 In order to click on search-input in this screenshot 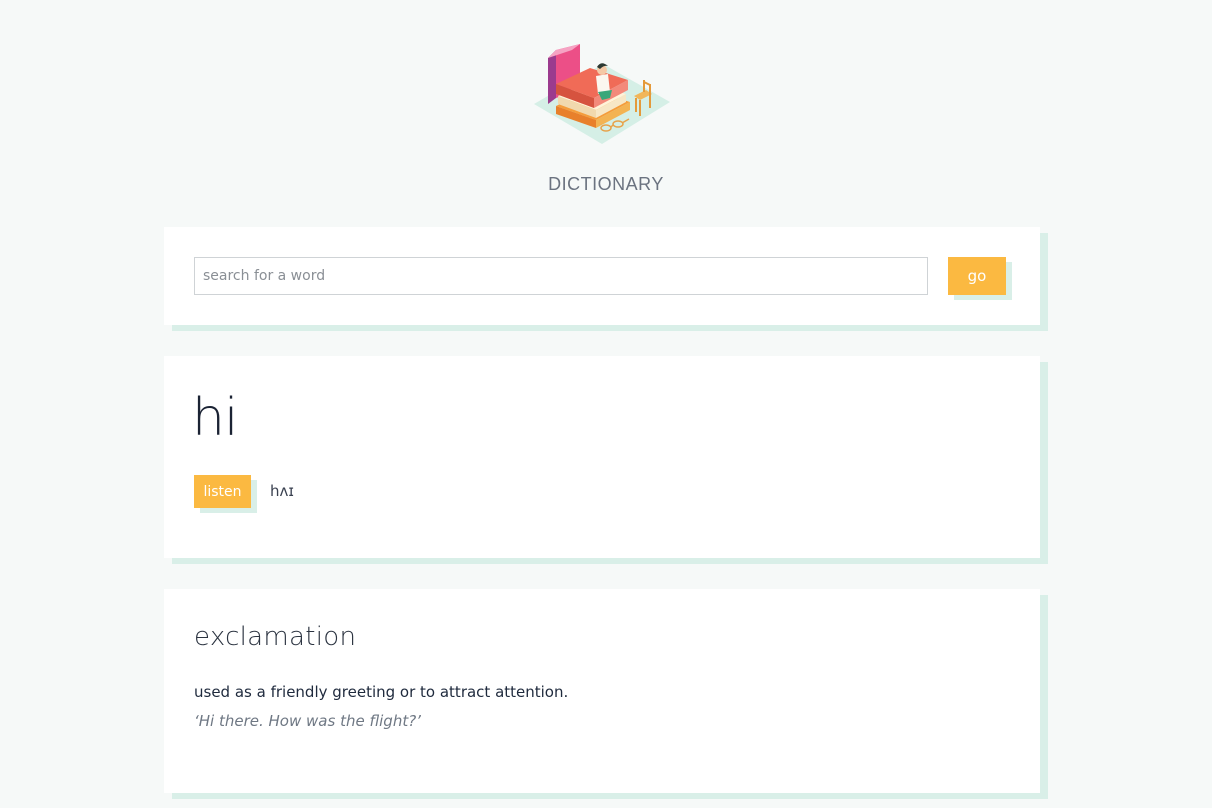, I will do `click(561, 276)`.